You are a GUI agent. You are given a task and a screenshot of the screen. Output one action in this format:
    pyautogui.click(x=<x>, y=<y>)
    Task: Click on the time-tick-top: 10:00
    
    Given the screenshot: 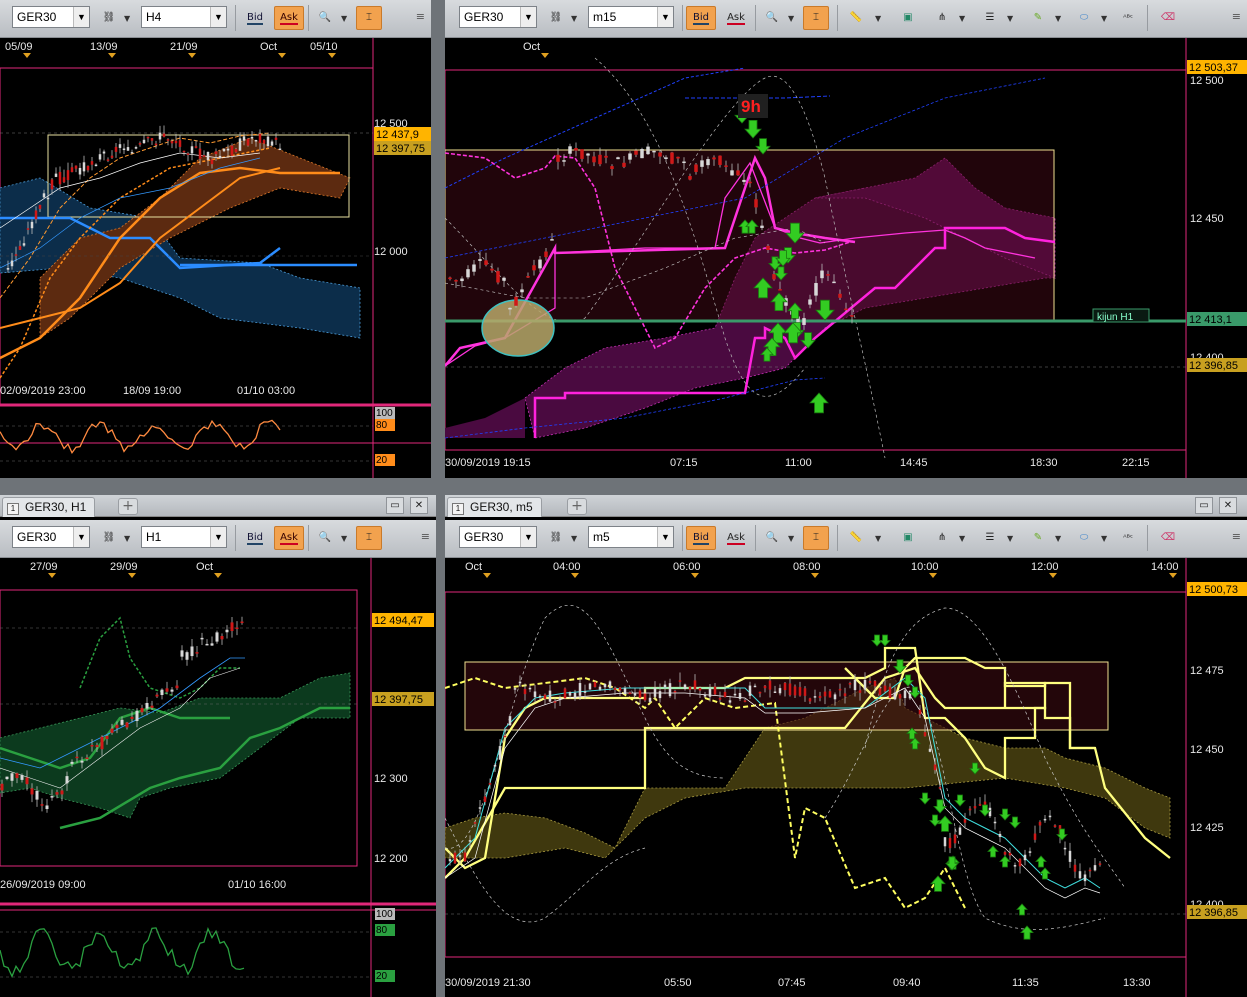 What is the action you would take?
    pyautogui.click(x=925, y=567)
    